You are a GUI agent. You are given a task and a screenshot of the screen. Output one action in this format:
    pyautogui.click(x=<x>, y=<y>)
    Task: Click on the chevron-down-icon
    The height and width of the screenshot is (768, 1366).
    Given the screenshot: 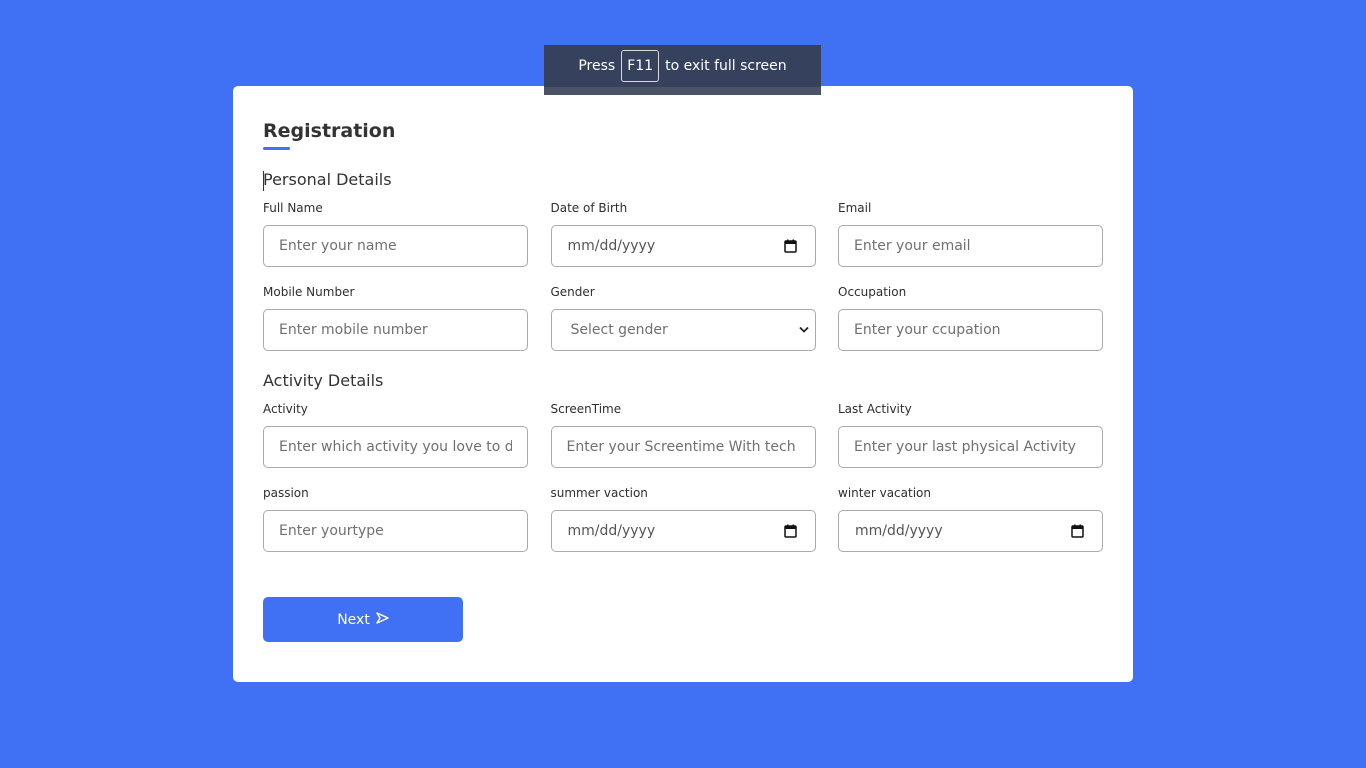 What is the action you would take?
    pyautogui.click(x=803, y=330)
    